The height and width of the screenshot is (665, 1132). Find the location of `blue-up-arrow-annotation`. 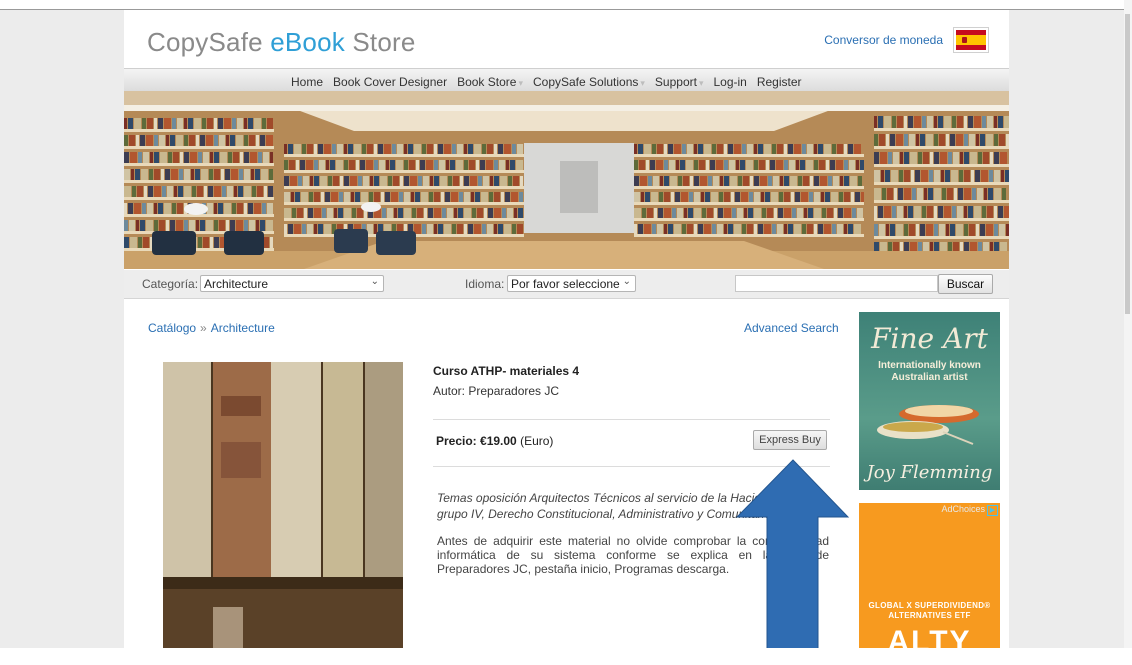

blue-up-arrow-annotation is located at coordinates (792, 562).